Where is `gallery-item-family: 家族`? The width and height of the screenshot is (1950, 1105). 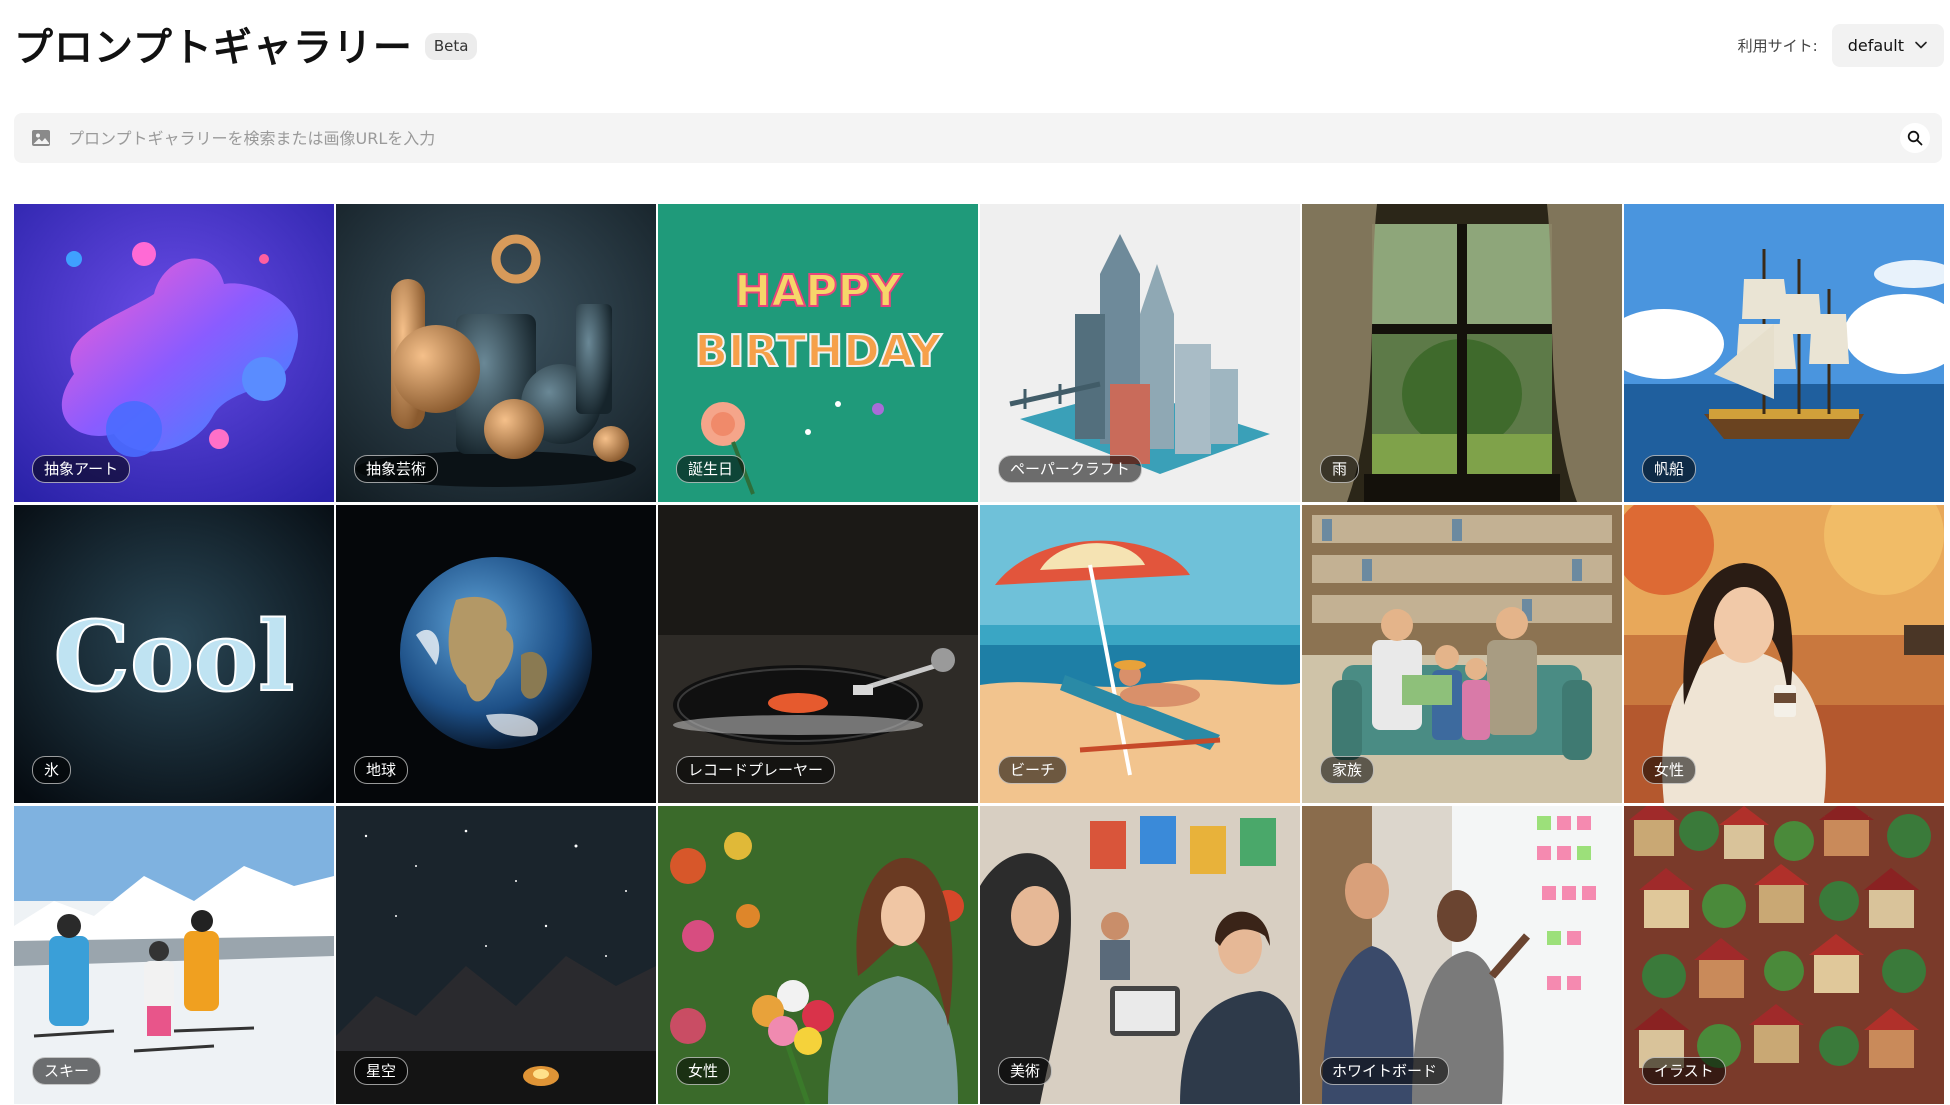 gallery-item-family: 家族 is located at coordinates (1462, 654).